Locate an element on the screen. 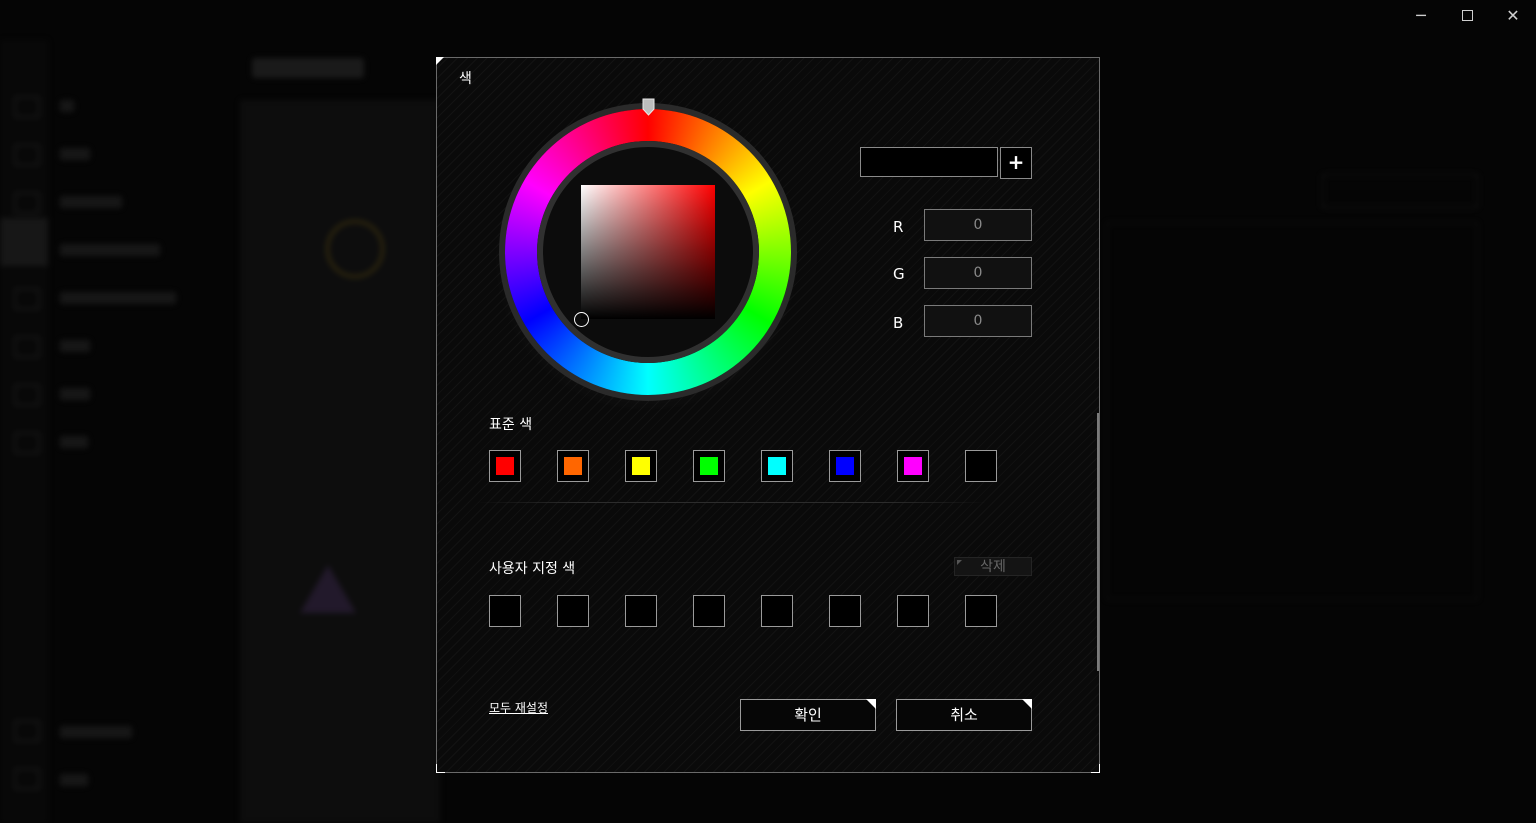 Image resolution: width=1536 pixels, height=823 pixels. window-minimize-button: ─ is located at coordinates (1421, 16).